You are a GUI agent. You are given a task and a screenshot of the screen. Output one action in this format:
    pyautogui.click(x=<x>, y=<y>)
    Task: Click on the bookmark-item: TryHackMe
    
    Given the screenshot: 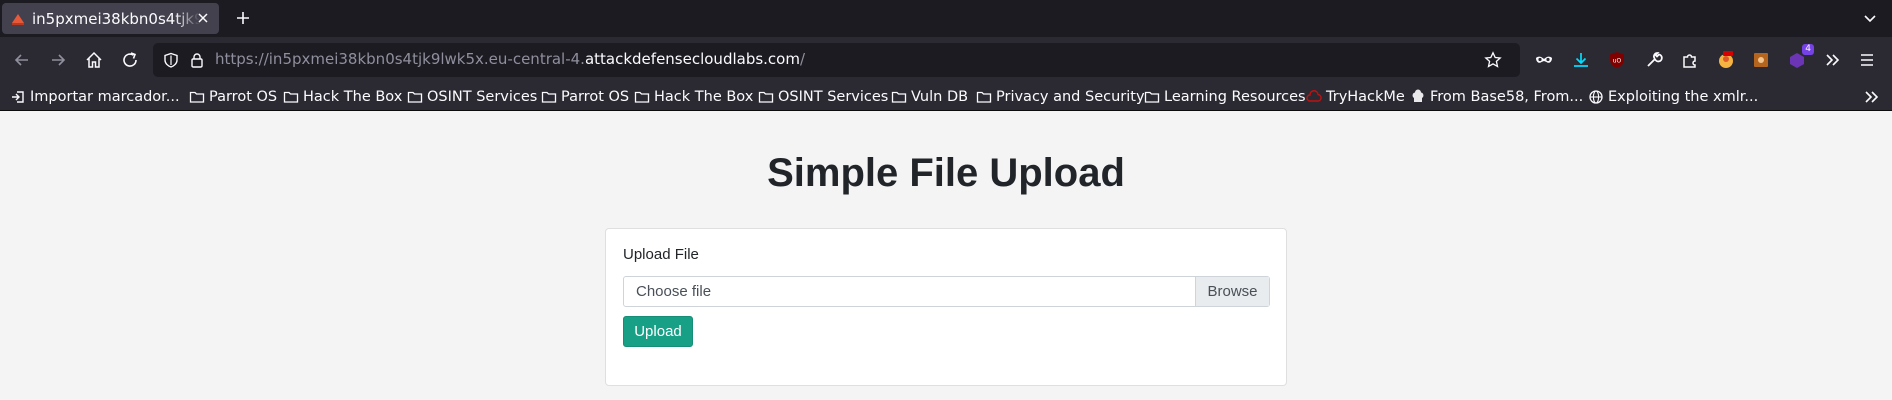 What is the action you would take?
    pyautogui.click(x=1355, y=97)
    